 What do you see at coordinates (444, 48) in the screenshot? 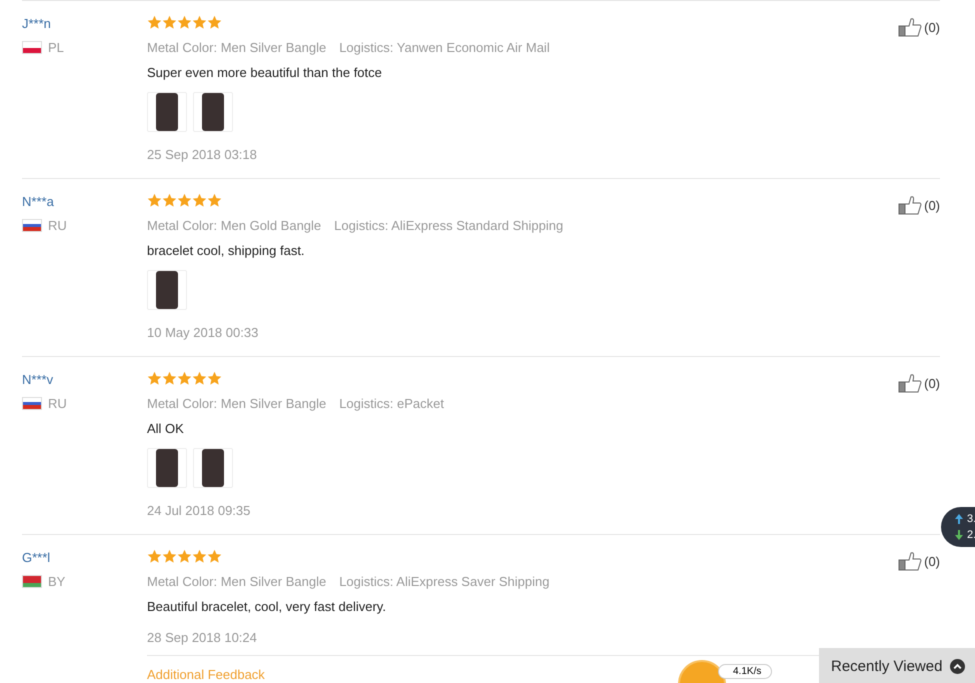
I see `product-attribute: Logistics: Yanwen Economic Air Mail` at bounding box center [444, 48].